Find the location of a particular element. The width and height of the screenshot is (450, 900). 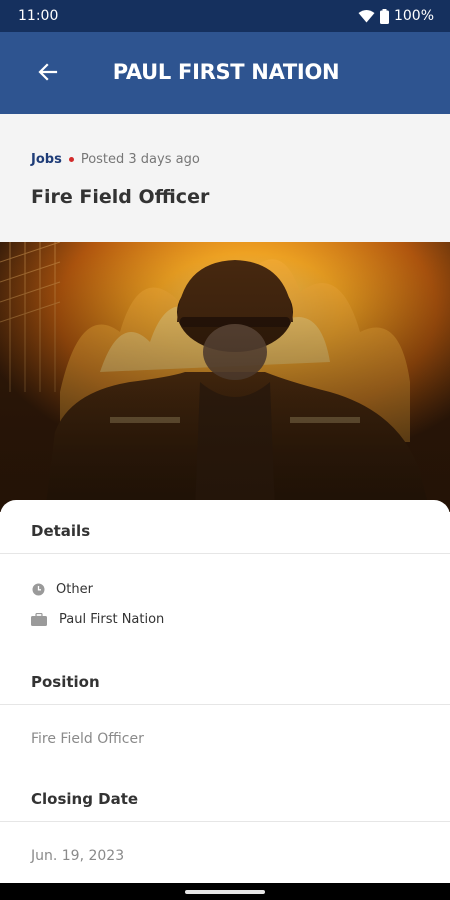

page-title: Fire Field Officer is located at coordinates (120, 197).